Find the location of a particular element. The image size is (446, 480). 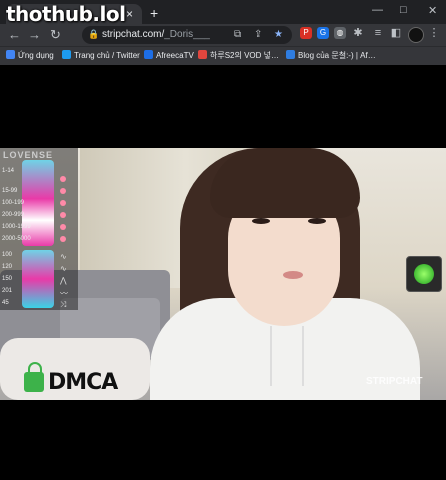

video-eye-left is located at coordinates (261, 221).